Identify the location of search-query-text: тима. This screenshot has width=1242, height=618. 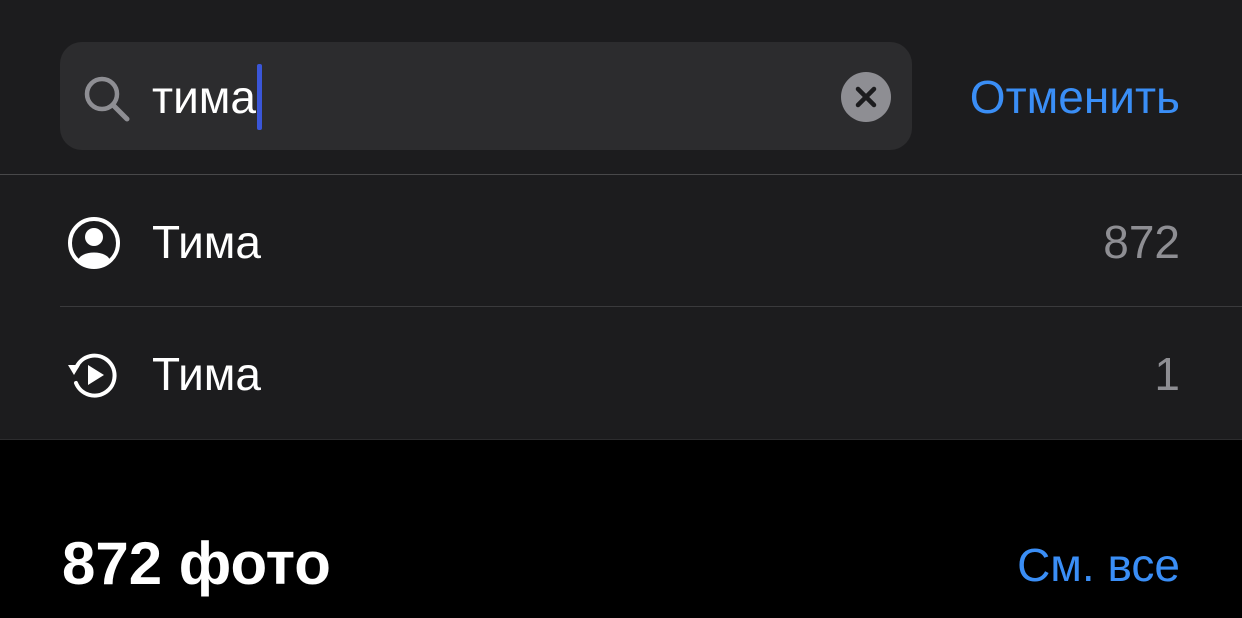
(204, 97).